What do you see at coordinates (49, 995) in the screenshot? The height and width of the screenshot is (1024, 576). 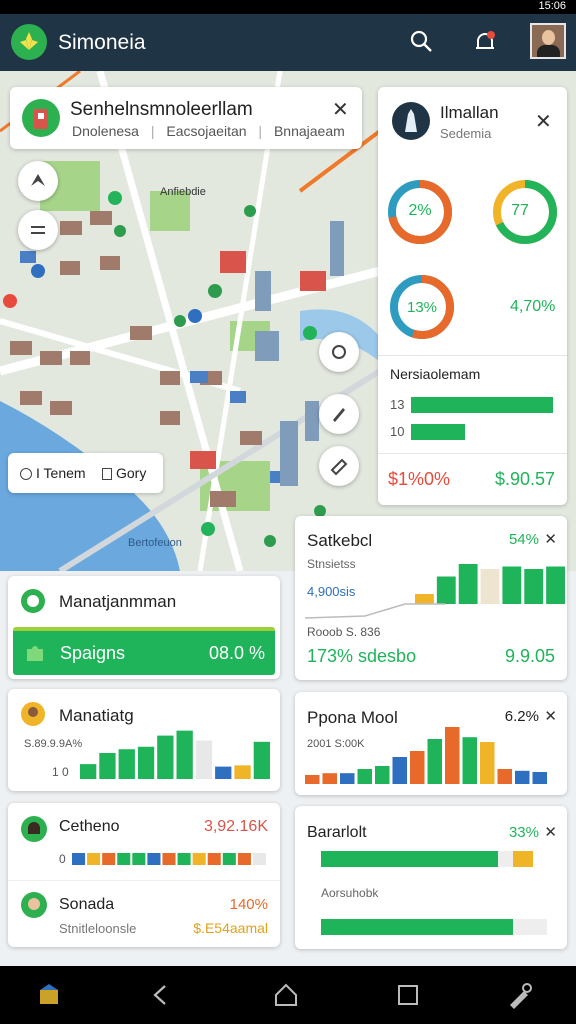 I see `app-home-icon` at bounding box center [49, 995].